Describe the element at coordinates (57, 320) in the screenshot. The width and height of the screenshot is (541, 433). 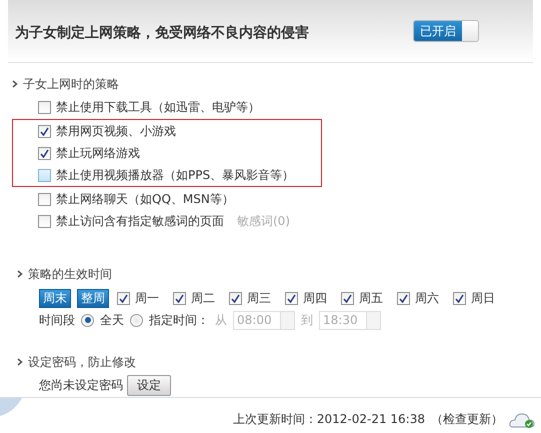
I see `period-label: 时间段` at that location.